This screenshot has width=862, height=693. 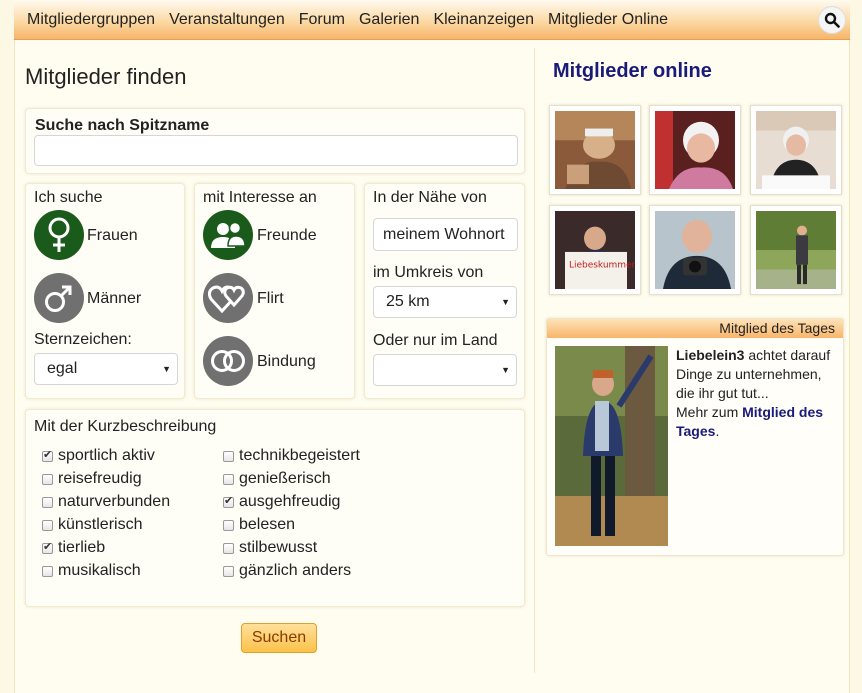 What do you see at coordinates (278, 547) in the screenshot?
I see `checkbox-label: stilbewusst` at bounding box center [278, 547].